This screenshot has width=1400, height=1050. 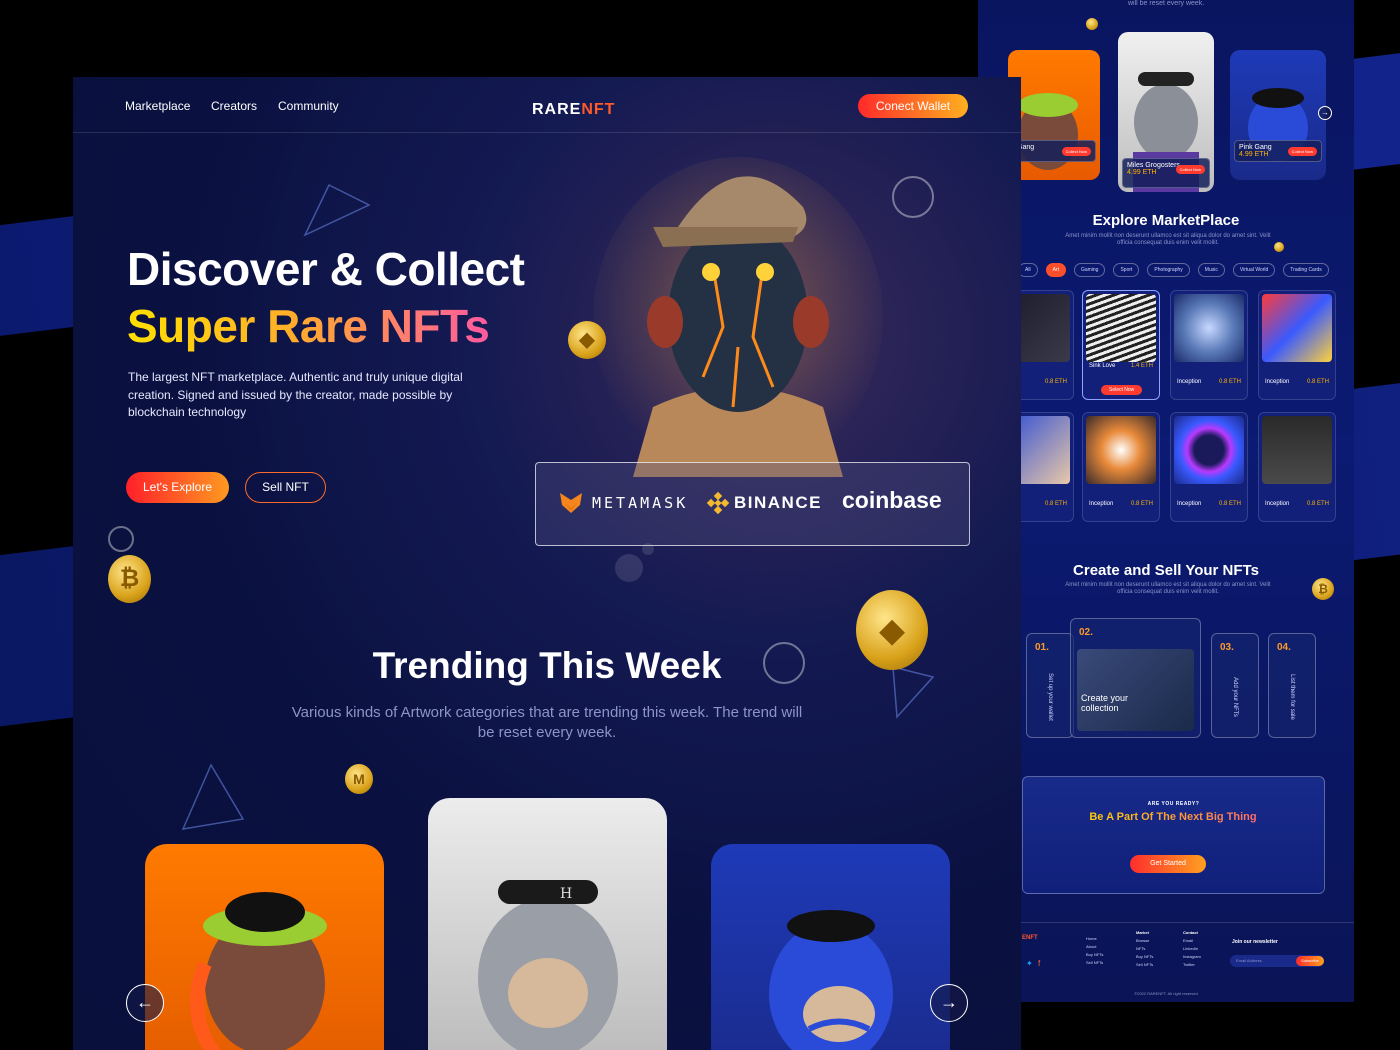 I want to click on explore-title: Explore MarketPlace, so click(x=1166, y=220).